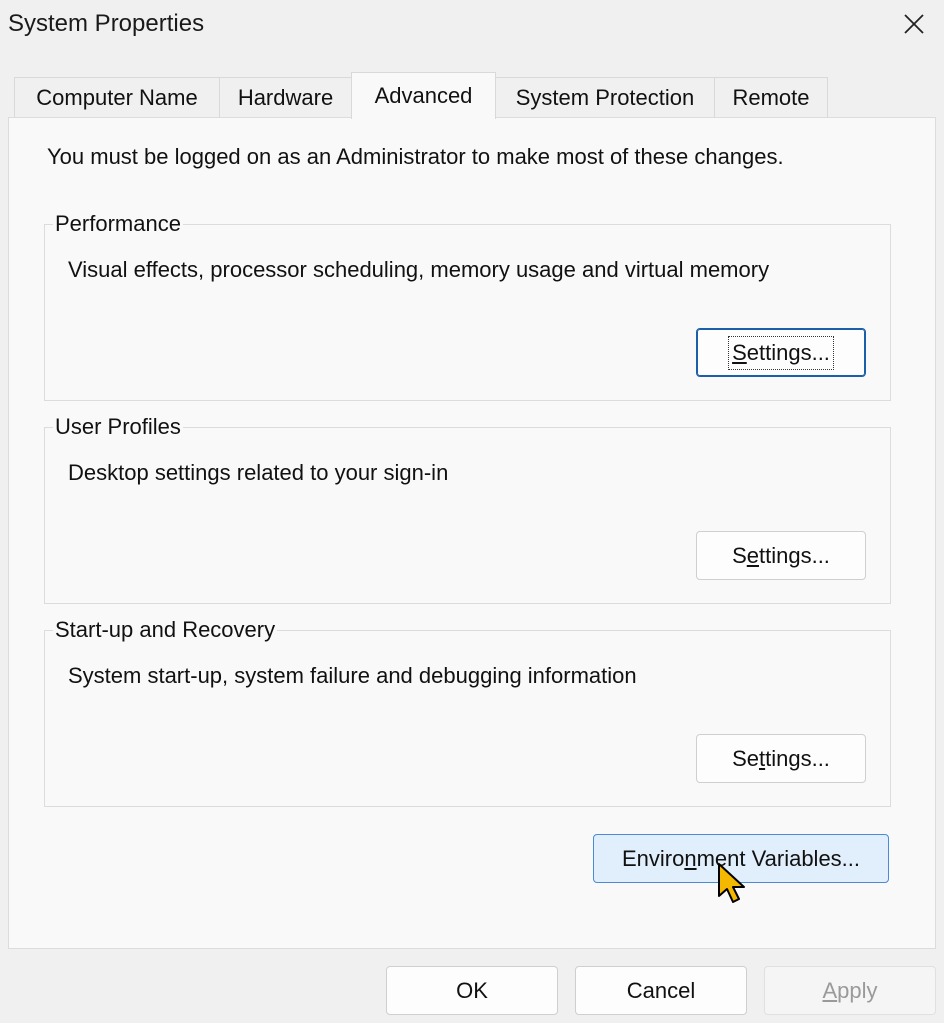  Describe the element at coordinates (423, 95) in the screenshot. I see `tab-advanced: Advanced` at that location.